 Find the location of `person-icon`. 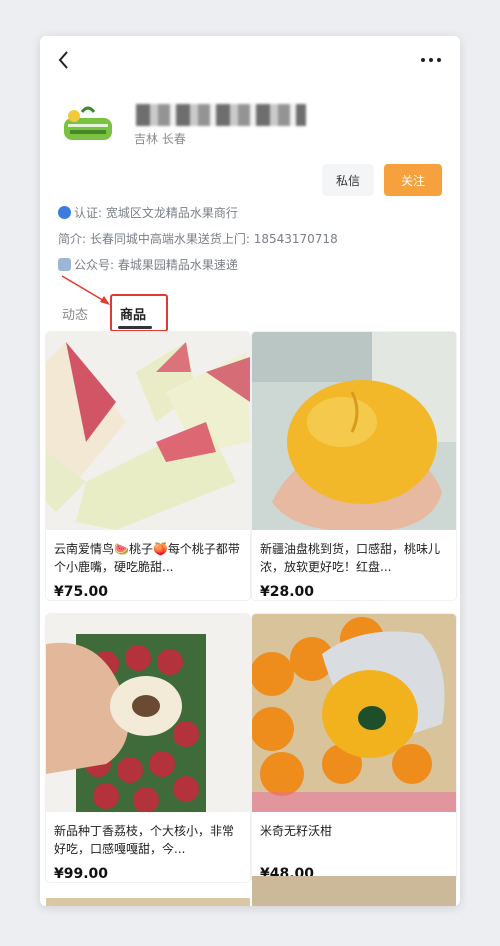

person-icon is located at coordinates (64, 264).